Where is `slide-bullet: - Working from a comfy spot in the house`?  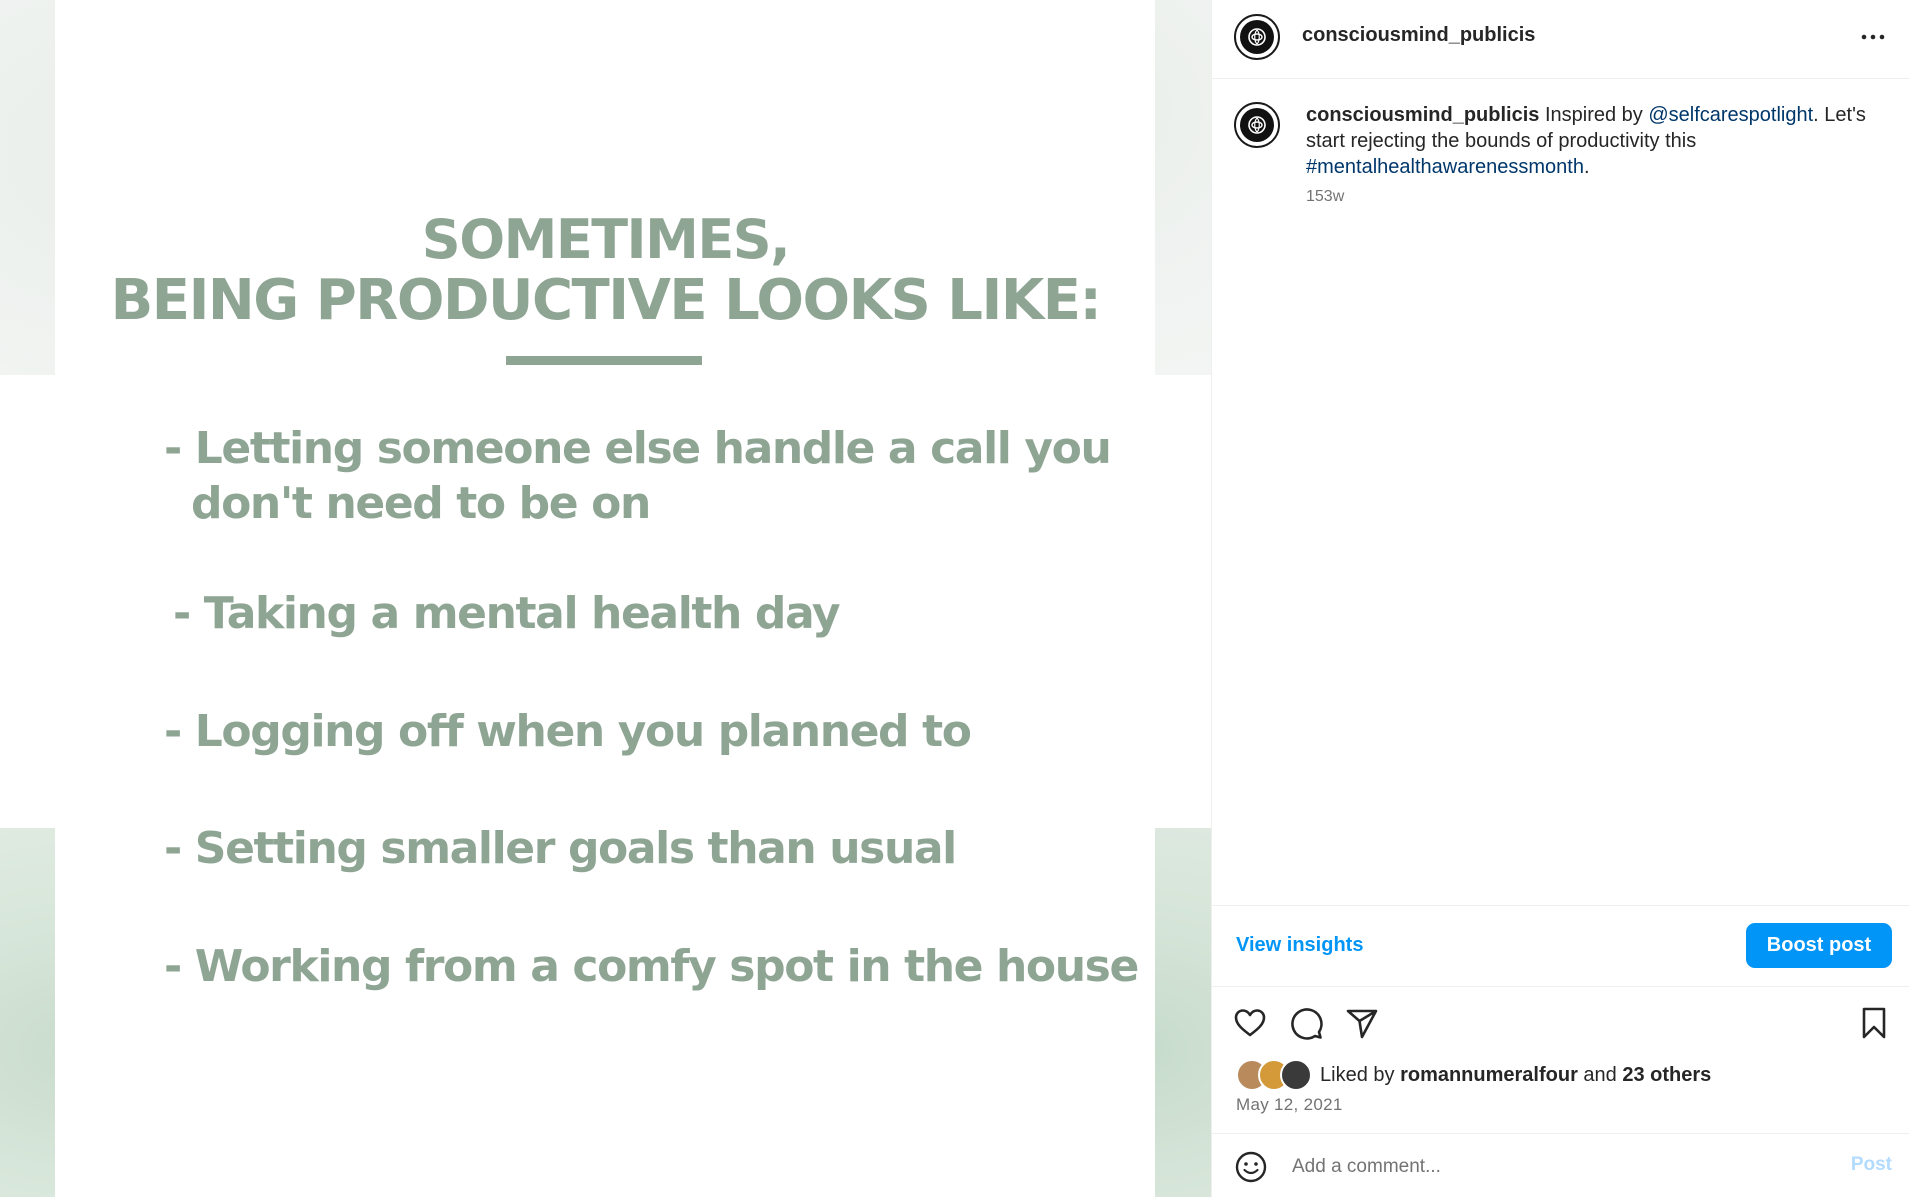
slide-bullet: - Working from a comfy spot in the house is located at coordinates (651, 966).